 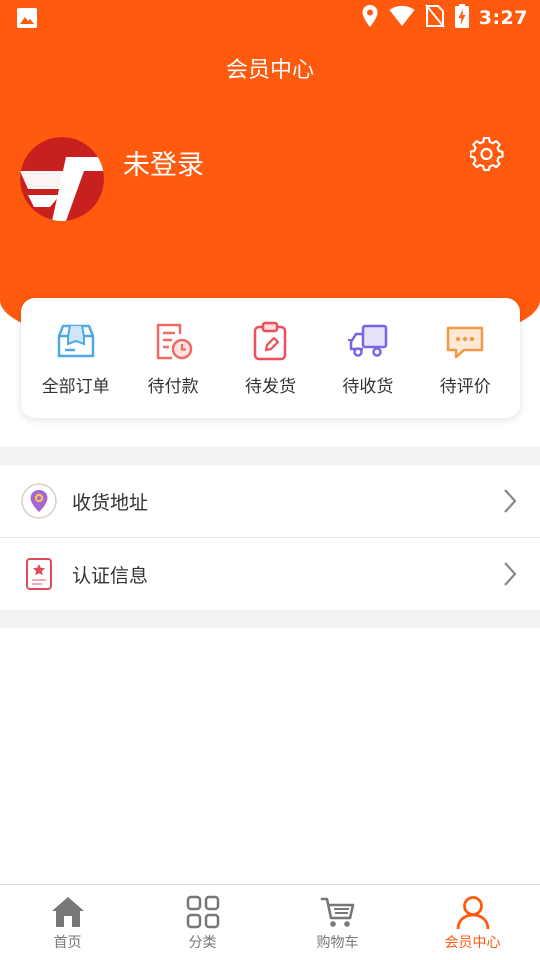 I want to click on order-pending-receipt: 待收货, so click(x=368, y=358).